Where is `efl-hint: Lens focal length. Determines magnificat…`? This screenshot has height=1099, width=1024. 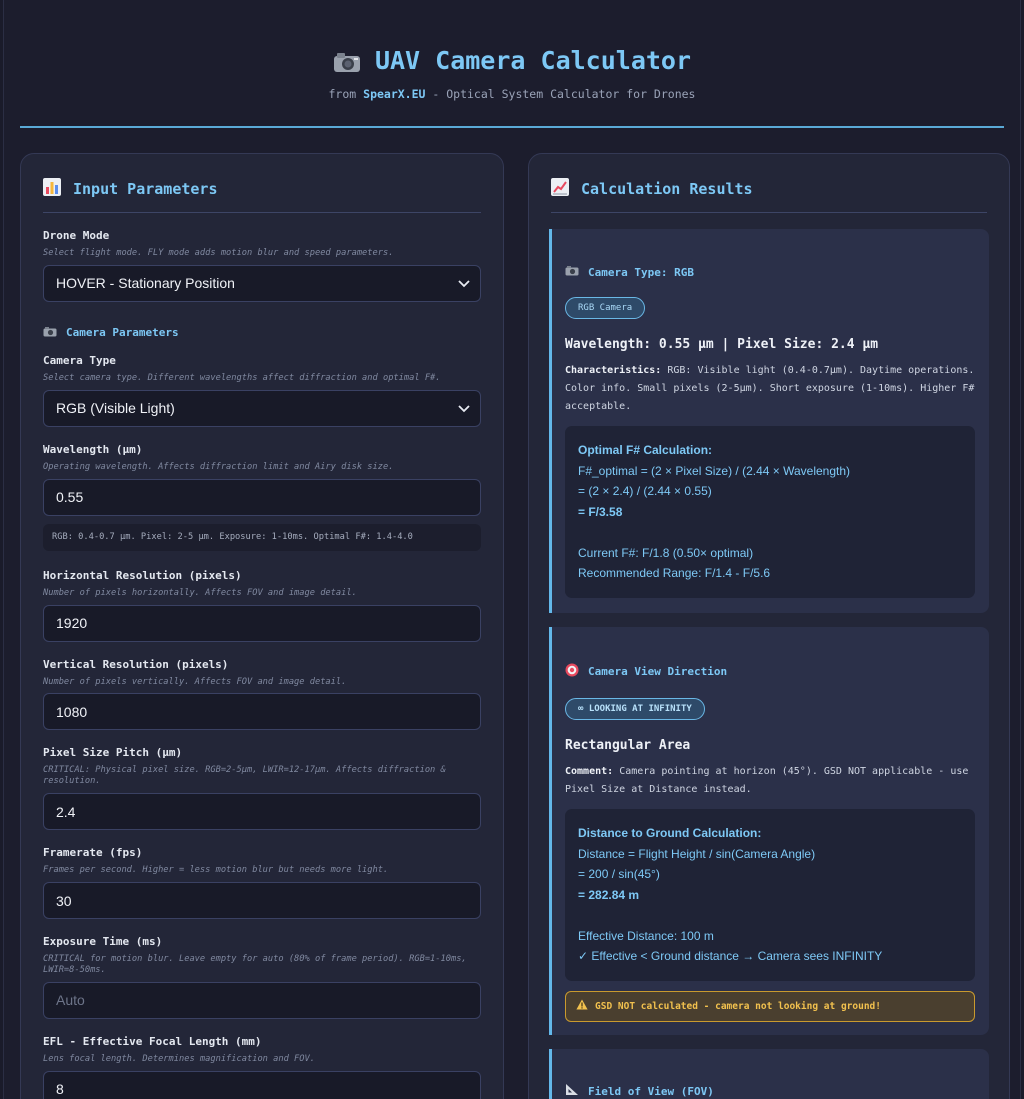
efl-hint: Lens focal length. Determines magnificat… is located at coordinates (179, 1058).